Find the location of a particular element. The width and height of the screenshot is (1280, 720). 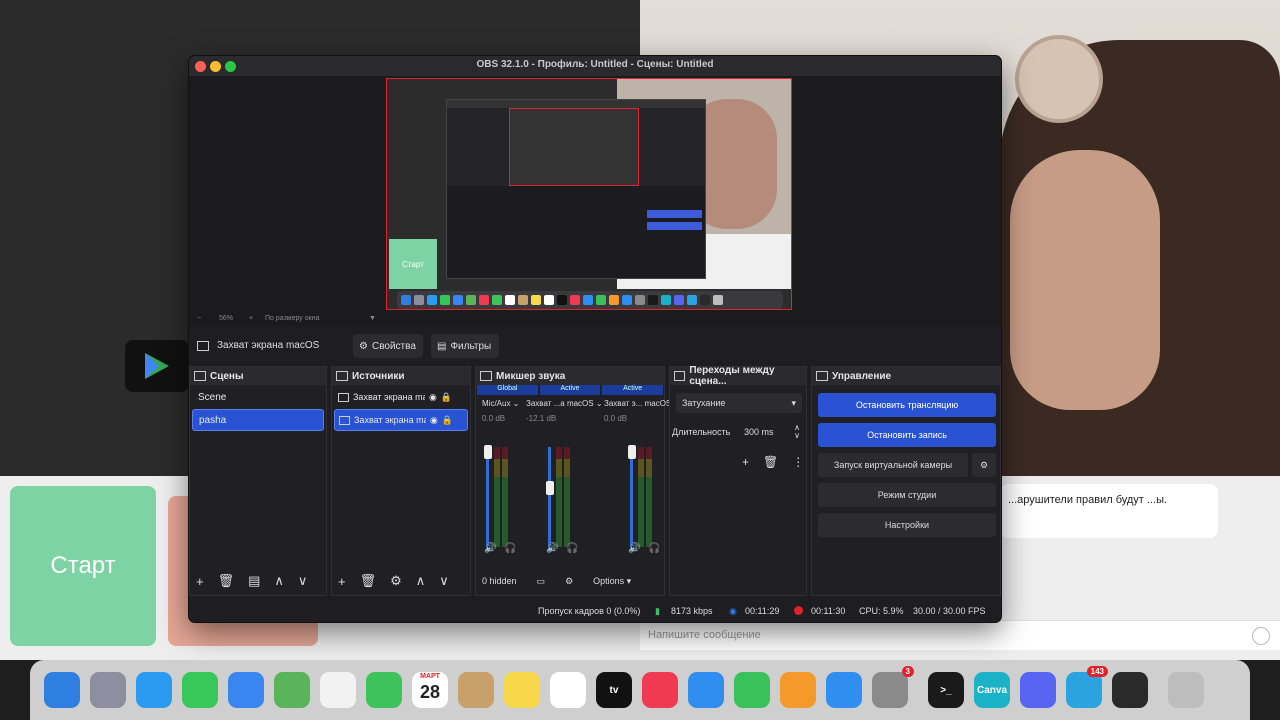

nested-titlebar is located at coordinates (576, 104).